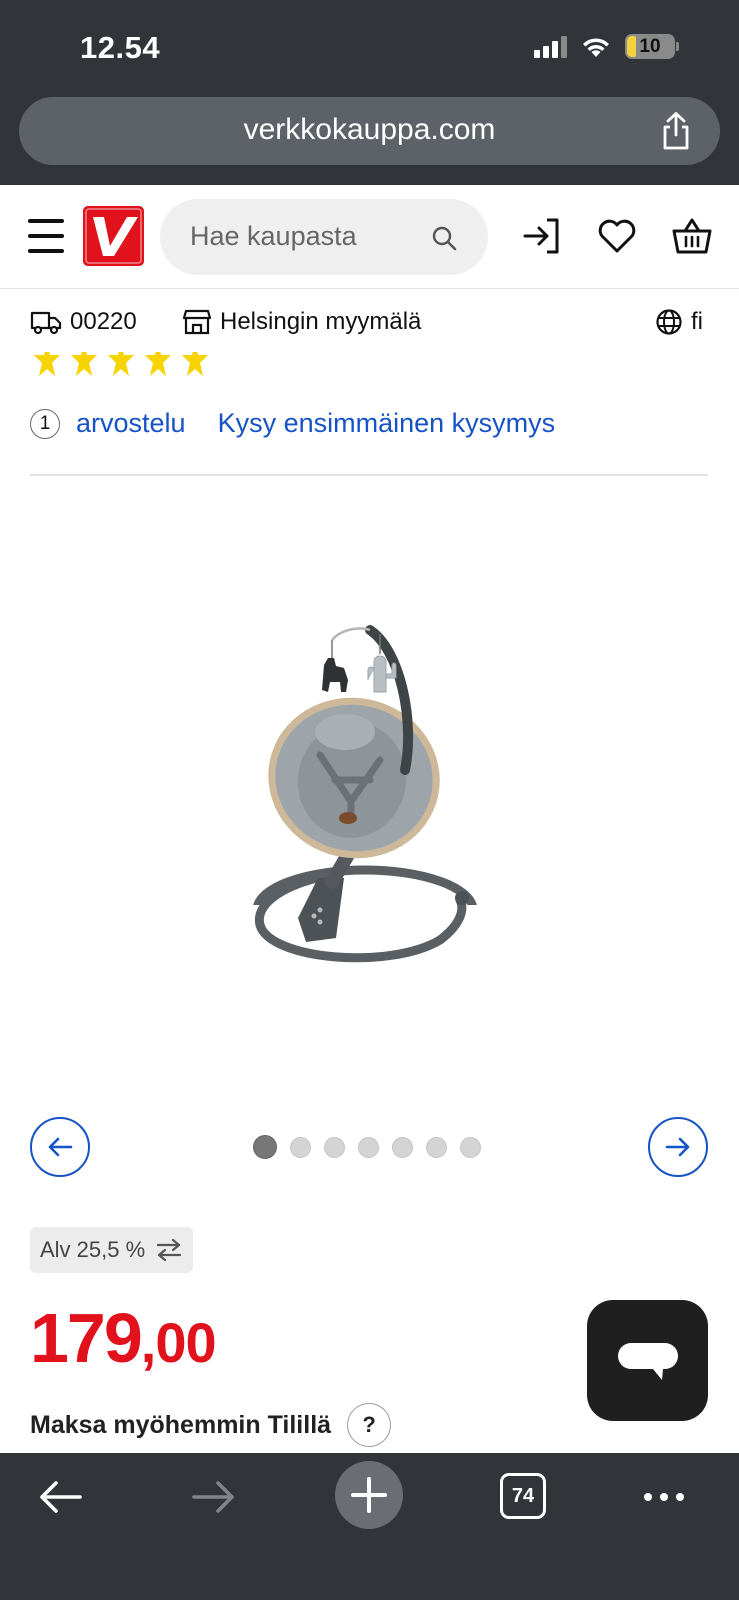 The width and height of the screenshot is (739, 1600). What do you see at coordinates (169, 1250) in the screenshot?
I see `swap-icon` at bounding box center [169, 1250].